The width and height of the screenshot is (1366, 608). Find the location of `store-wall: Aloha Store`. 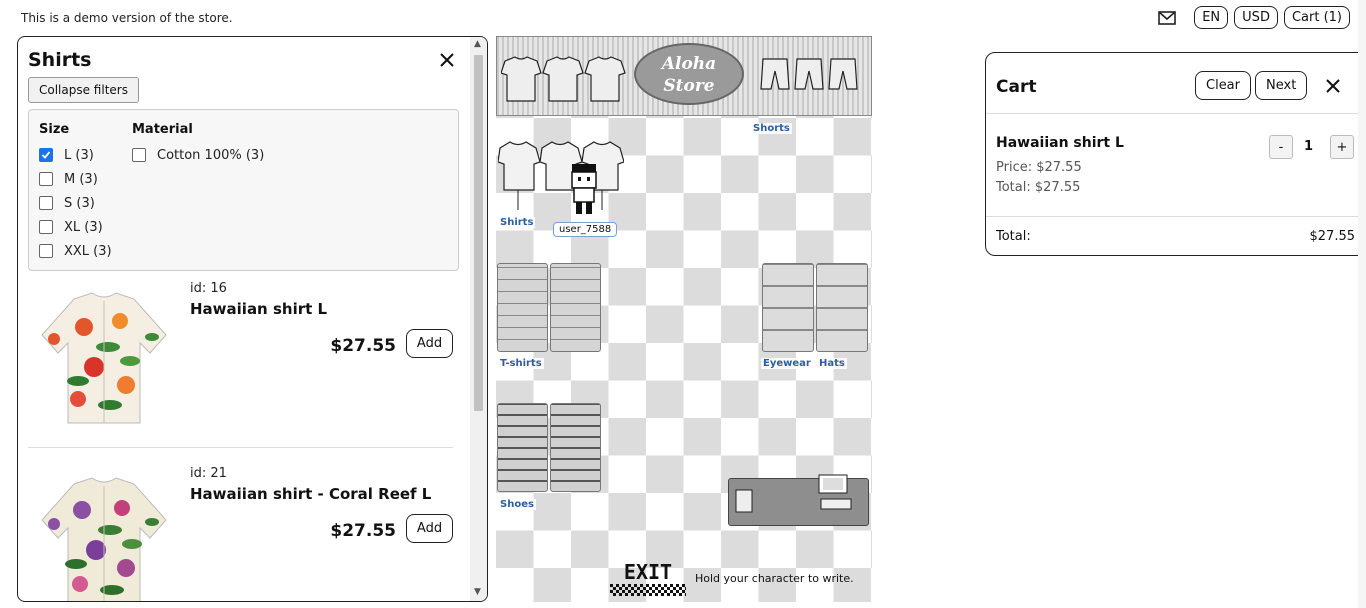

store-wall: Aloha Store is located at coordinates (684, 76).